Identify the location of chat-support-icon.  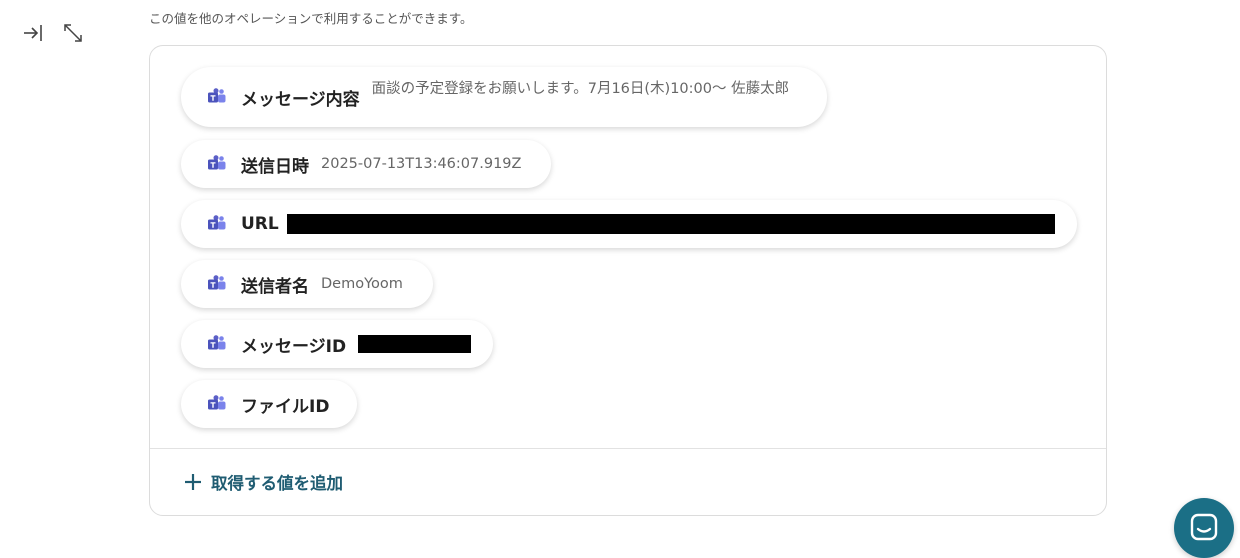
(1204, 527).